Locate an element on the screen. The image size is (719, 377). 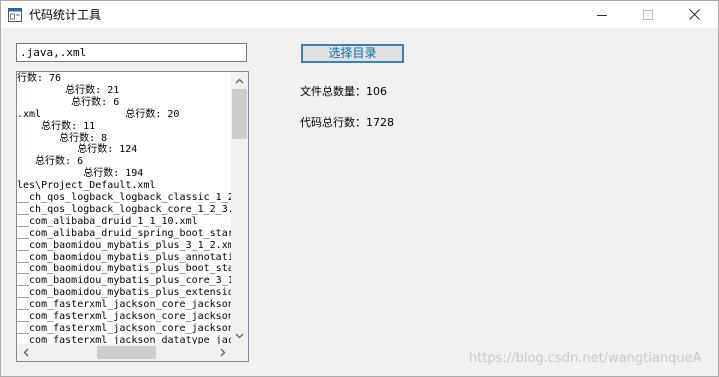
output-line: __com_baomidou_mybatis_plus_core_3_1 is located at coordinates (124, 281).